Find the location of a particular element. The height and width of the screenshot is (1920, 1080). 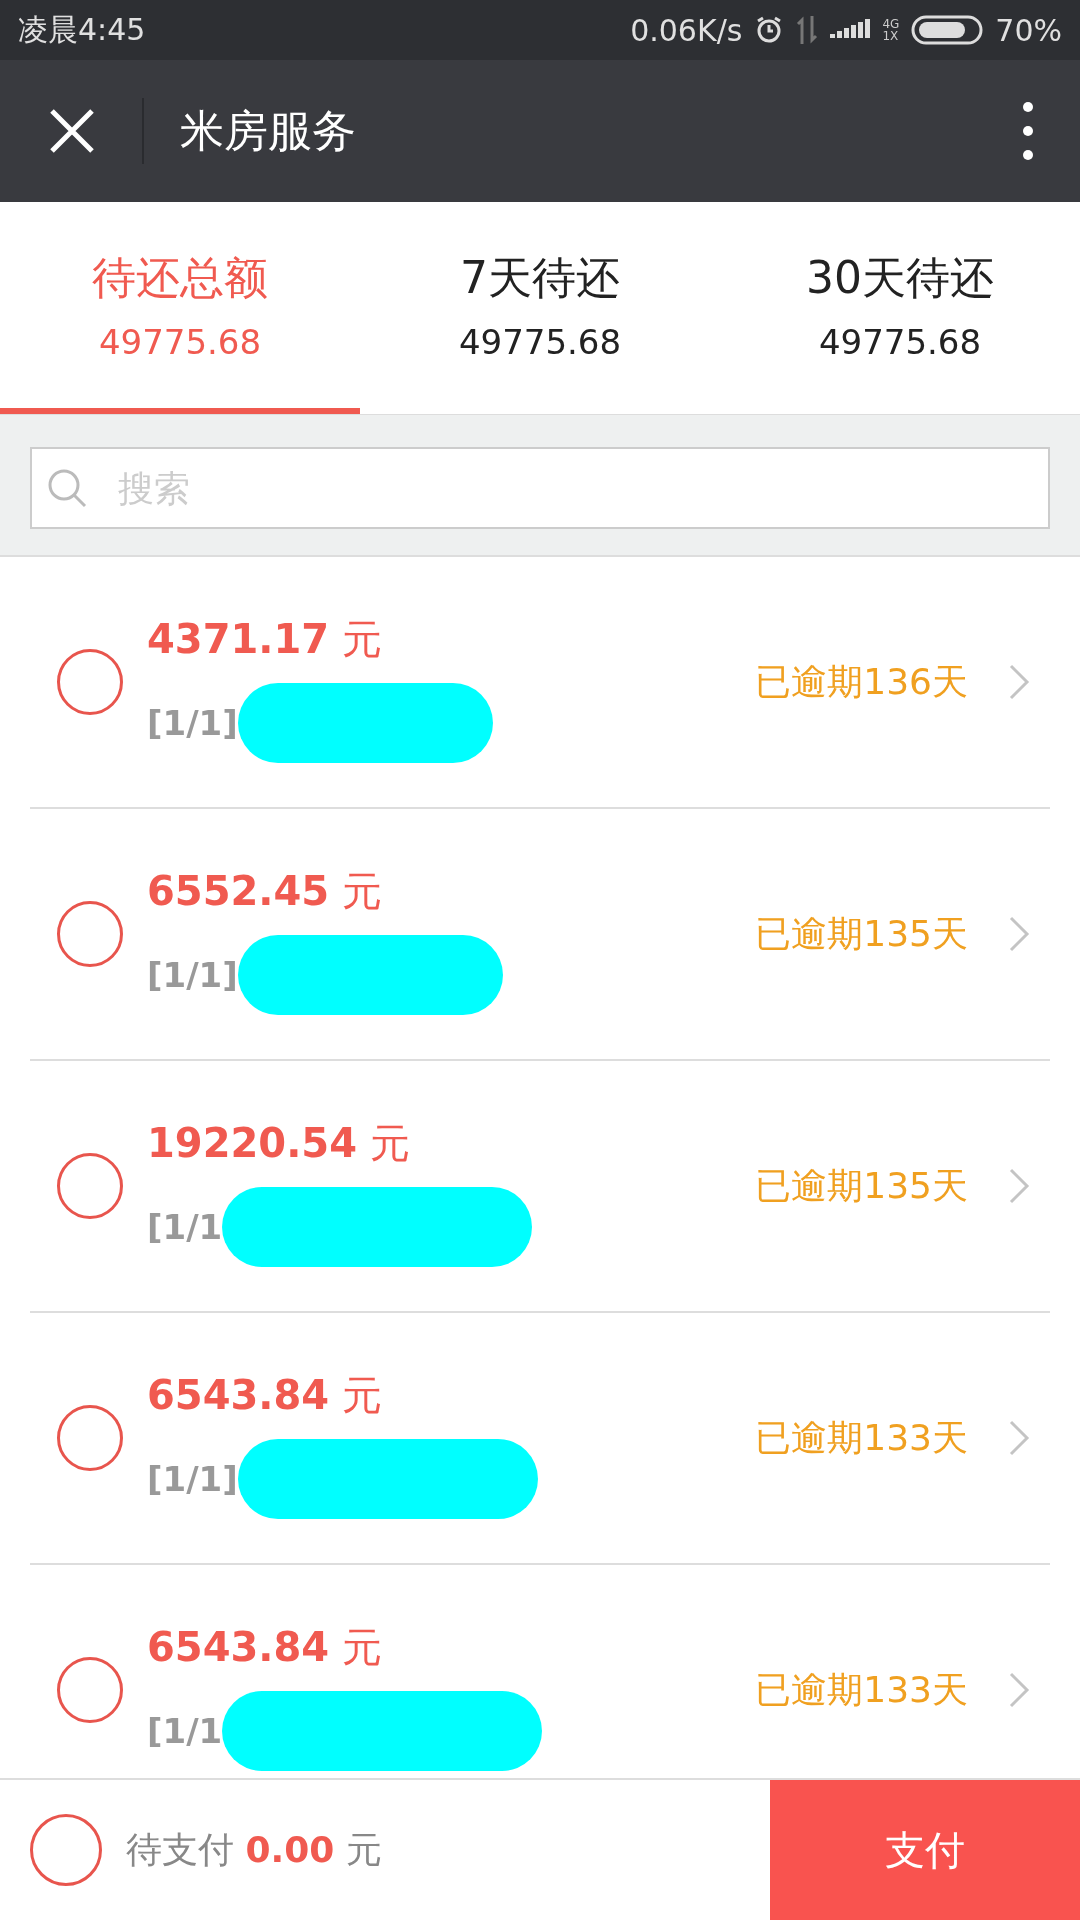

bill-row: 6552.45 元 [1/1] 已逾期135天 is located at coordinates (540, 935).